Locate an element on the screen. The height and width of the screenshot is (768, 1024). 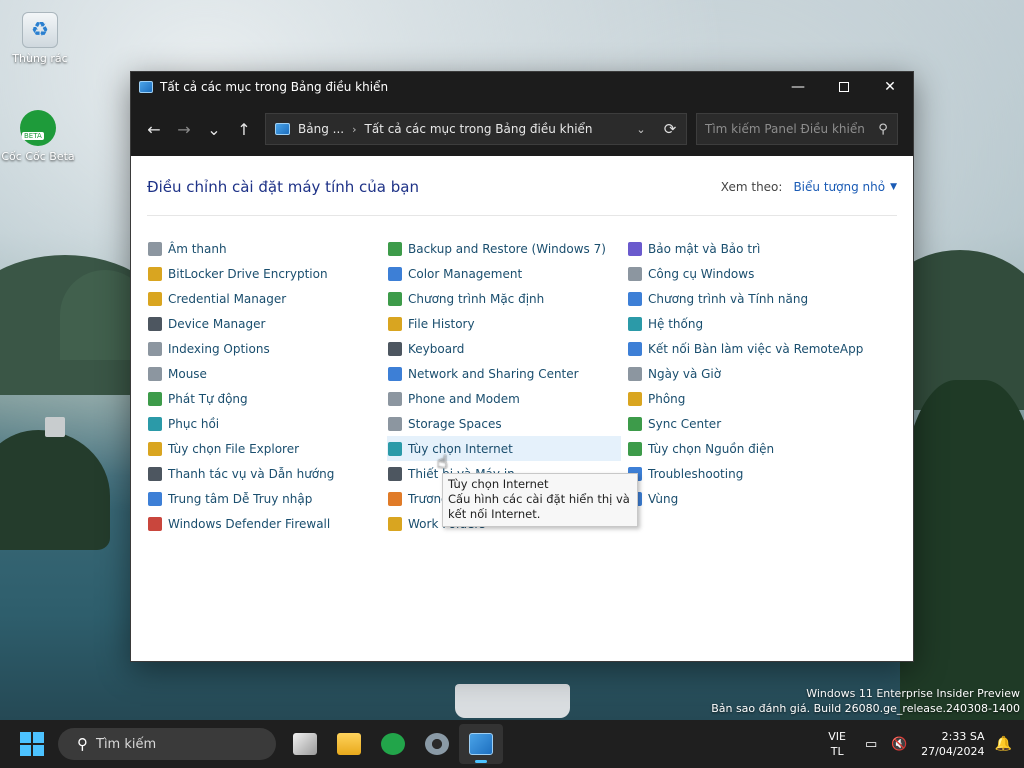
desktop-icon-recycle-bin: Thùng rác is located at coordinates (40, 38).